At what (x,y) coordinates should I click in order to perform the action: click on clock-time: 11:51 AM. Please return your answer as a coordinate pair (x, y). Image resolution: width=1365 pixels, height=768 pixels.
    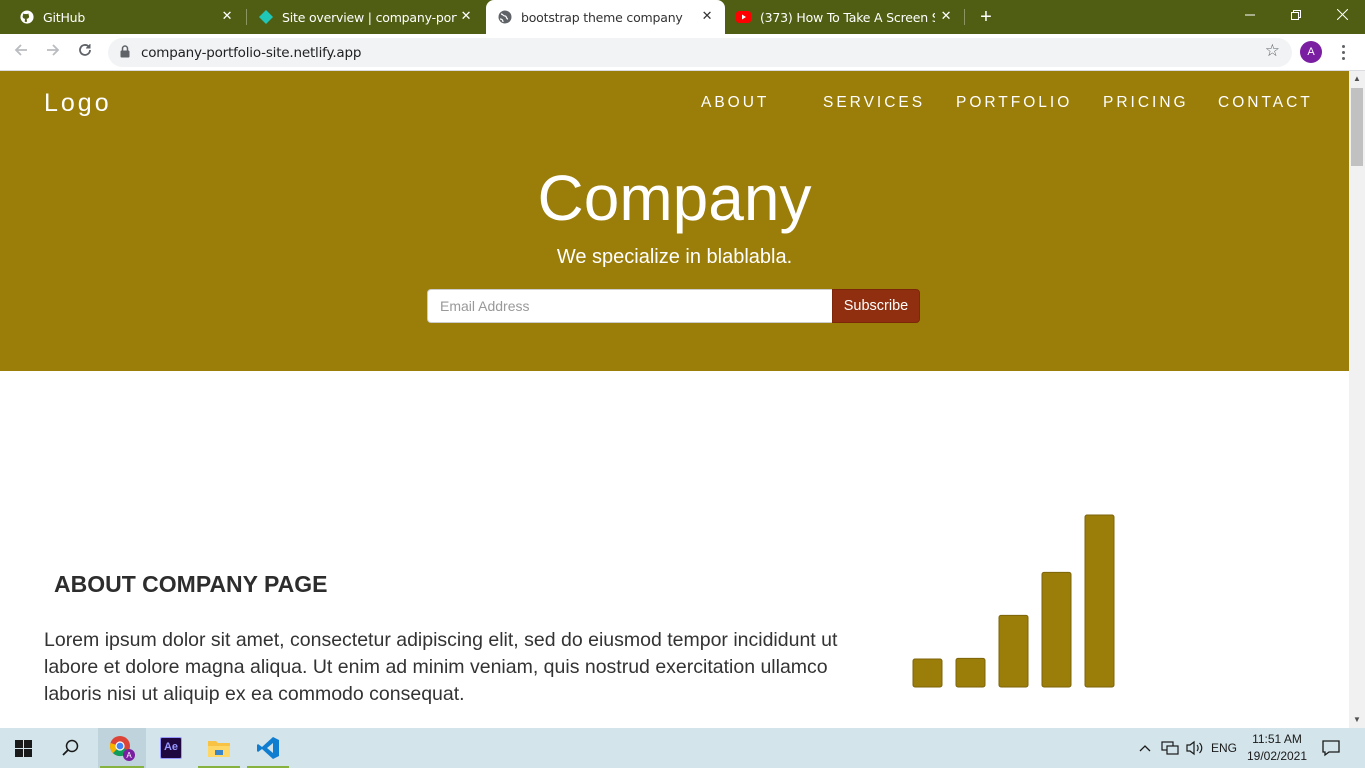
    Looking at the image, I should click on (1277, 739).